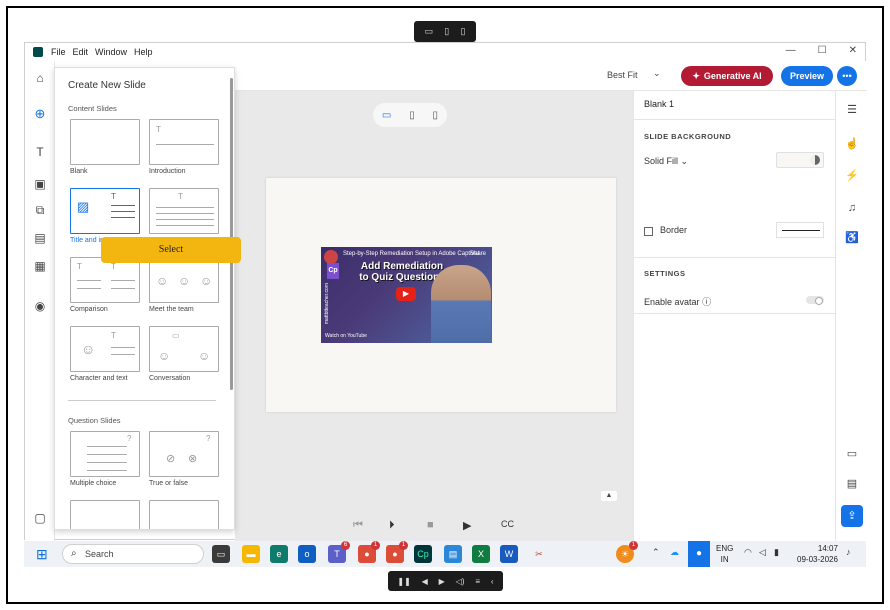  What do you see at coordinates (221, 554) in the screenshot?
I see `task-view-icon: ▭` at bounding box center [221, 554].